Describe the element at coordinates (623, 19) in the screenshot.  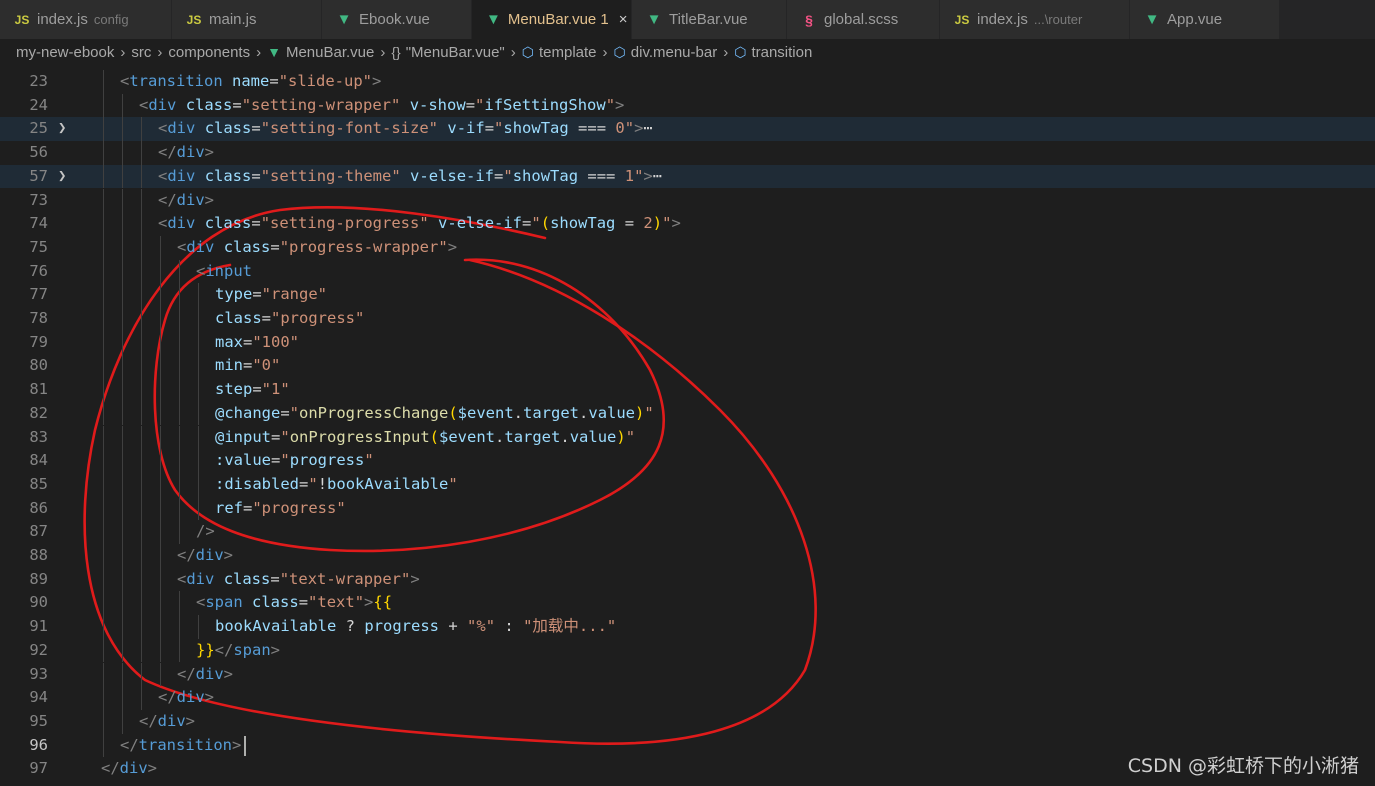
I see `close-icon: ×` at that location.